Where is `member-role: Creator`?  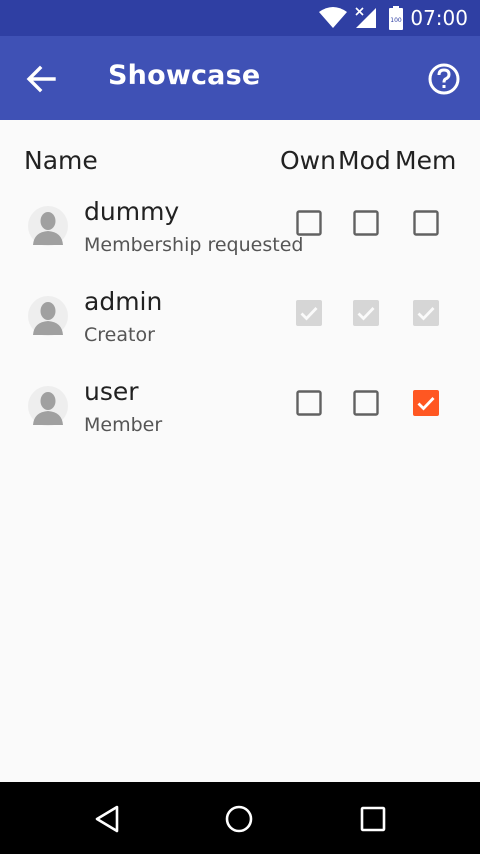 member-role: Creator is located at coordinates (119, 335).